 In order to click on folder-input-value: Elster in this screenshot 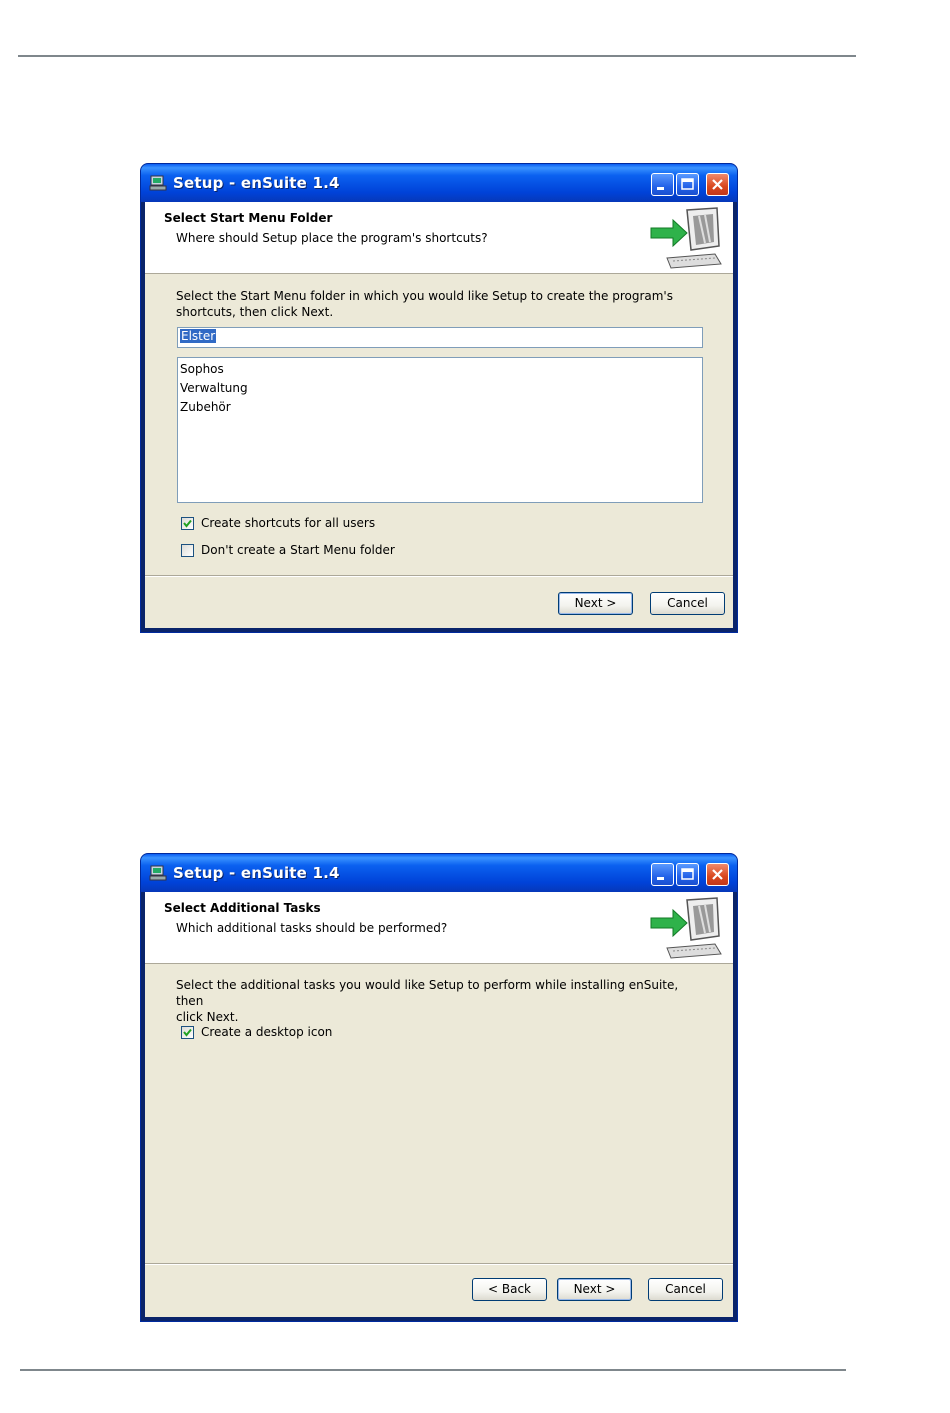, I will do `click(198, 336)`.